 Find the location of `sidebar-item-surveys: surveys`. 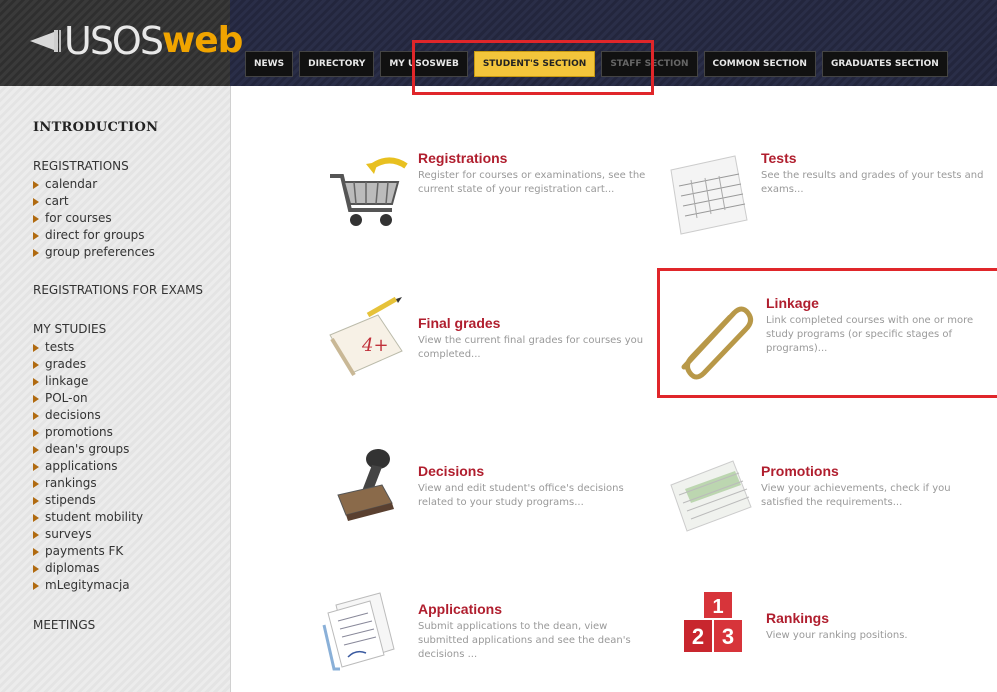

sidebar-item-surveys: surveys is located at coordinates (128, 534).